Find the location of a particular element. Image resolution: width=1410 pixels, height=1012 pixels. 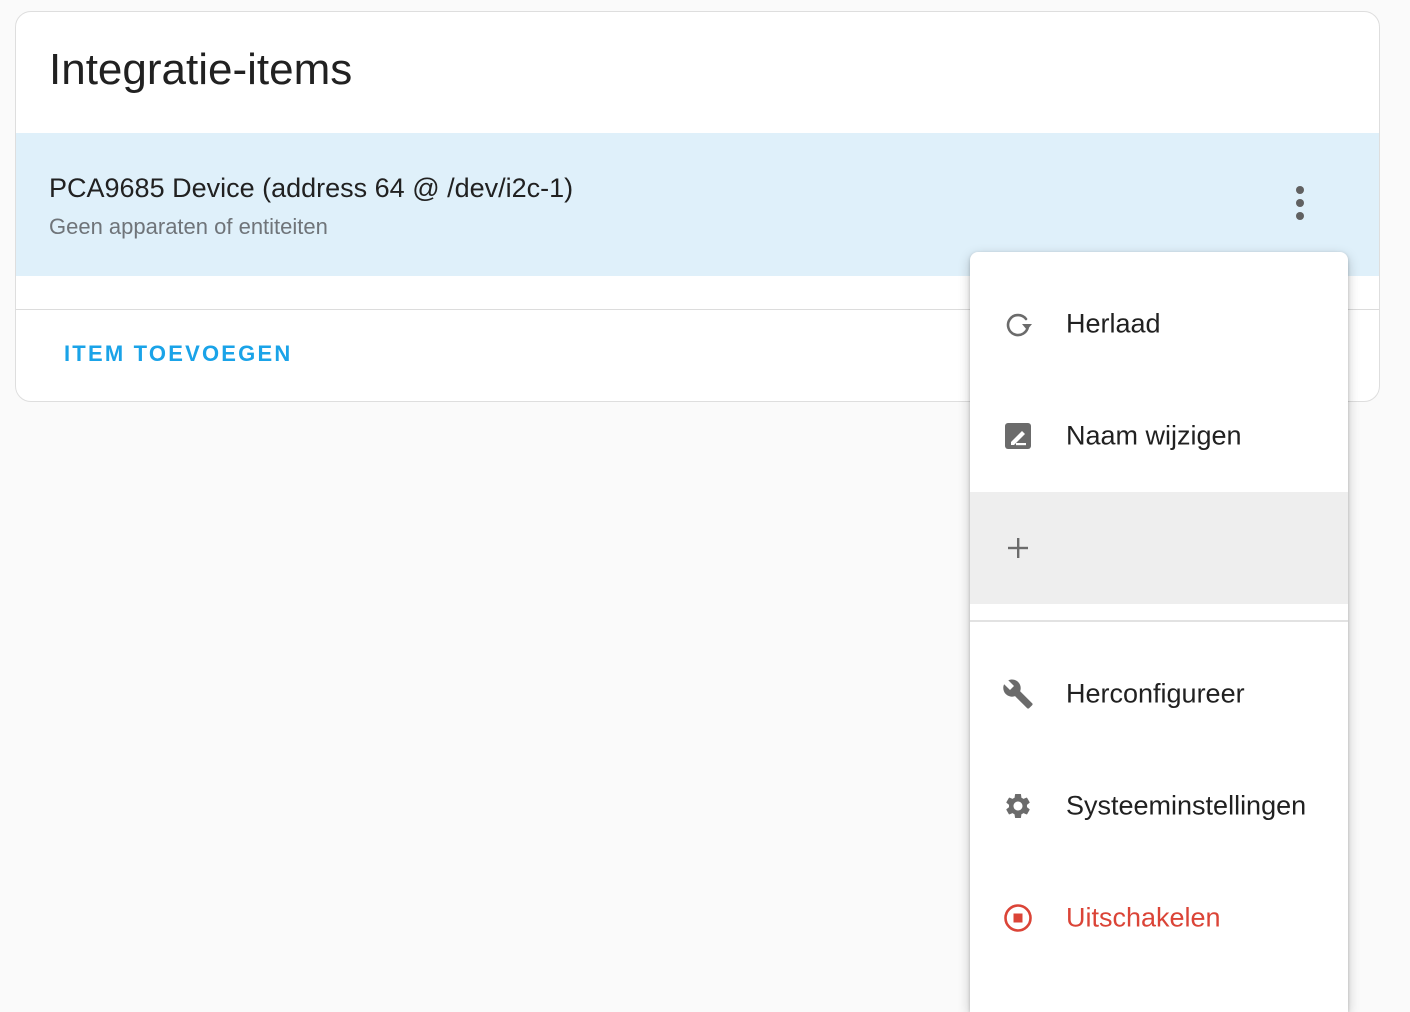

menu-divider is located at coordinates (1159, 621).